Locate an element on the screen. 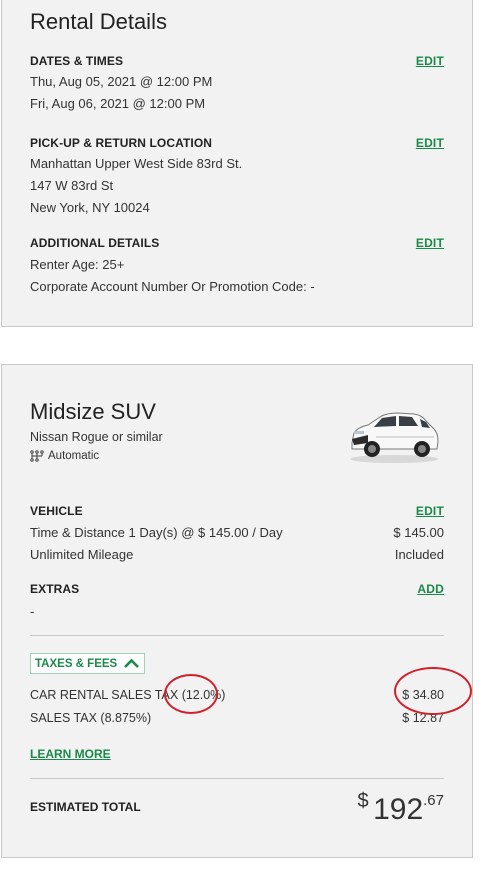 This screenshot has width=487, height=869. mileage-label: Unlimited Mileage is located at coordinates (82, 554).